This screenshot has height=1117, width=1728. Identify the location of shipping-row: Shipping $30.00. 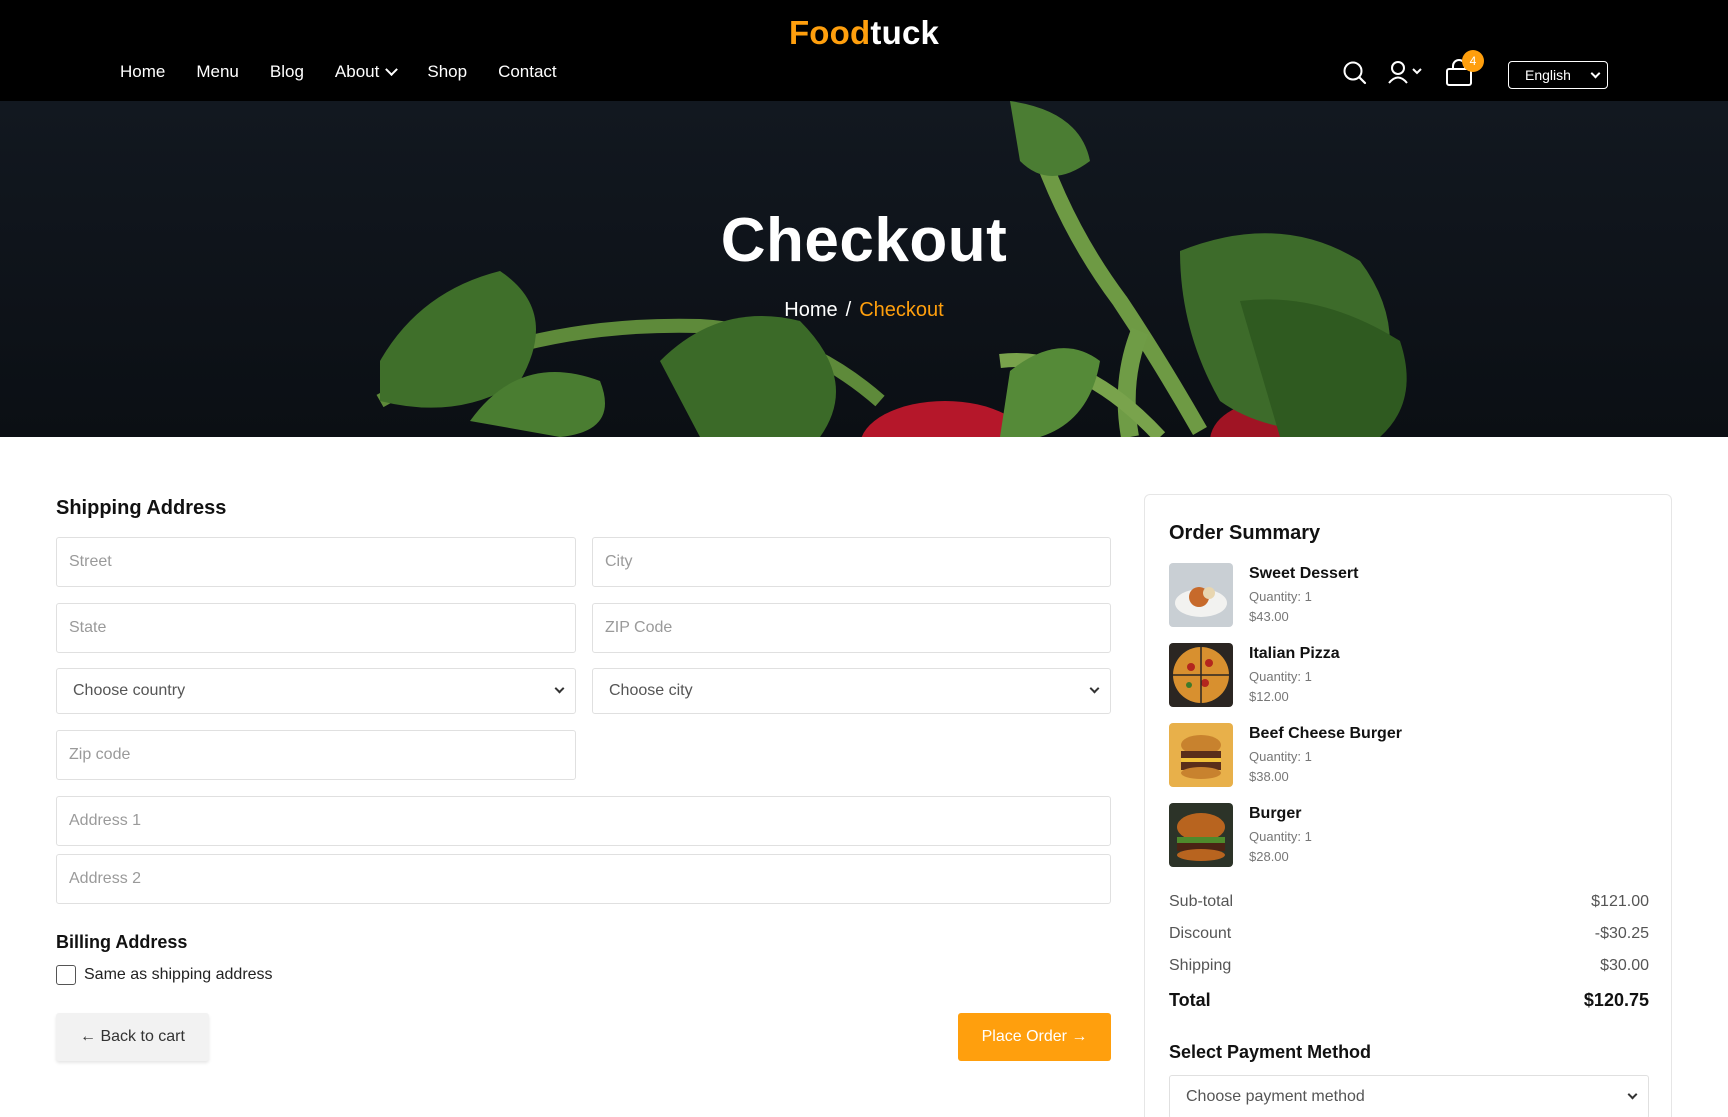
(1409, 966).